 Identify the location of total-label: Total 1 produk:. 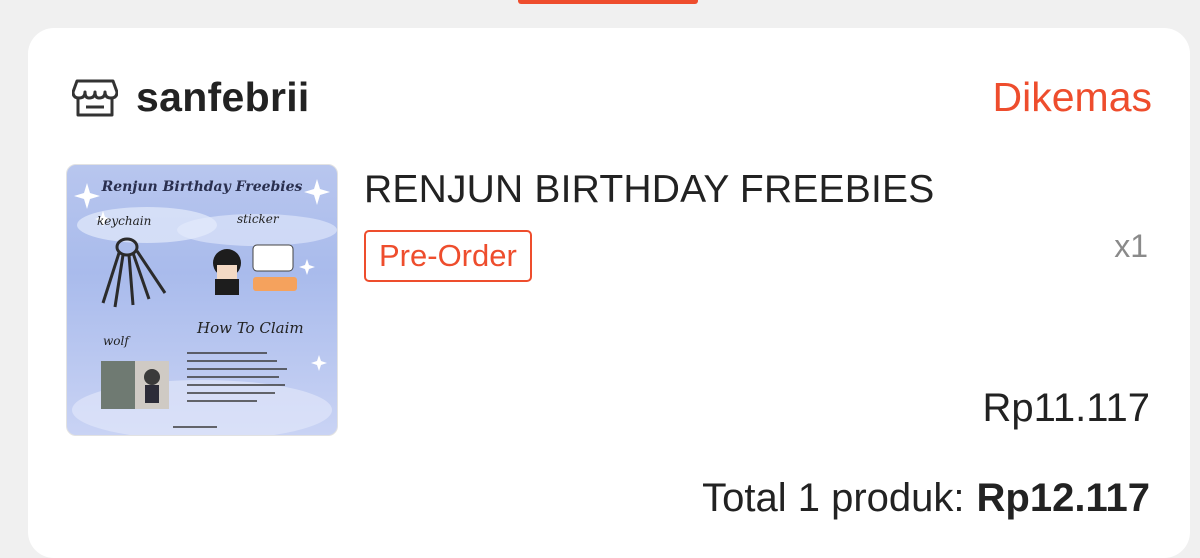
(833, 498).